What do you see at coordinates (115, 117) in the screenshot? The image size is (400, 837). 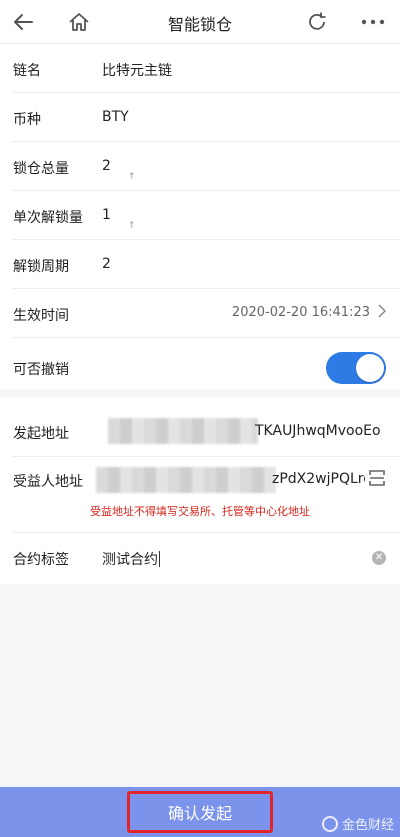 I see `coin-value: BTY` at bounding box center [115, 117].